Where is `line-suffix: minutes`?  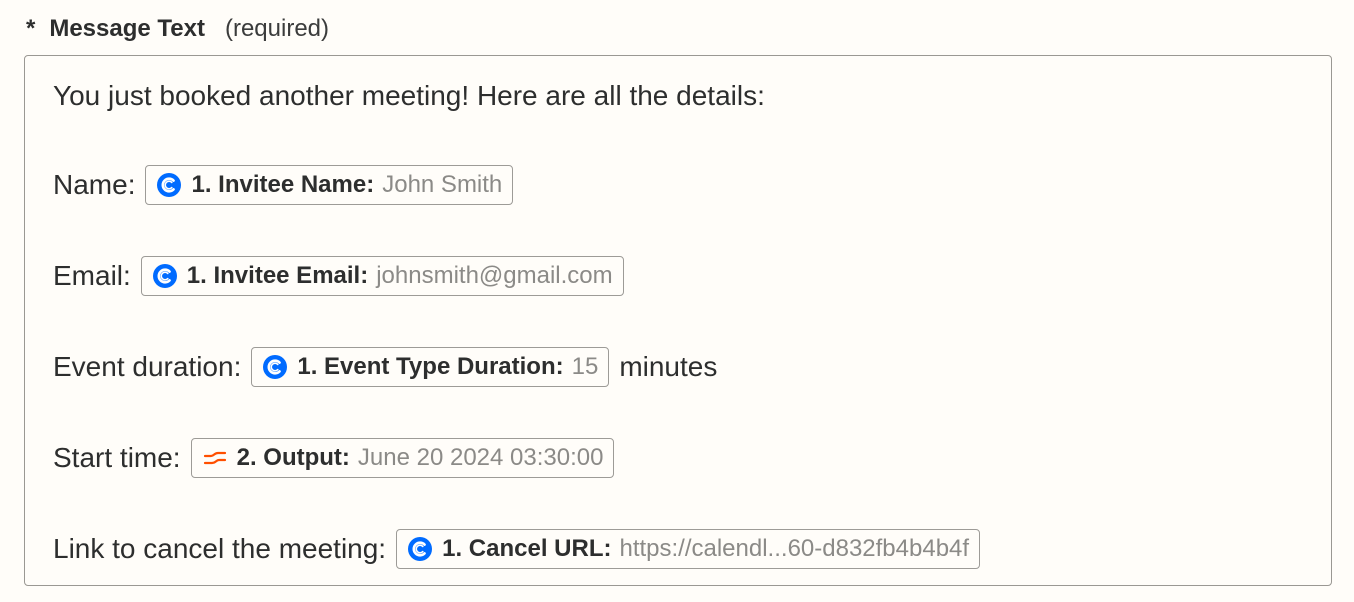 line-suffix: minutes is located at coordinates (668, 366).